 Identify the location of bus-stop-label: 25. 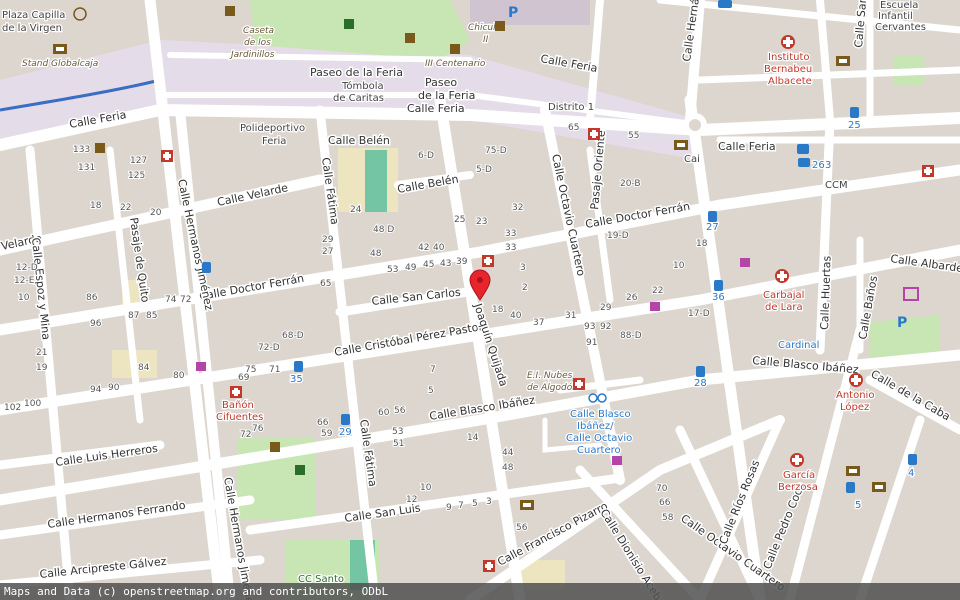
(854, 125).